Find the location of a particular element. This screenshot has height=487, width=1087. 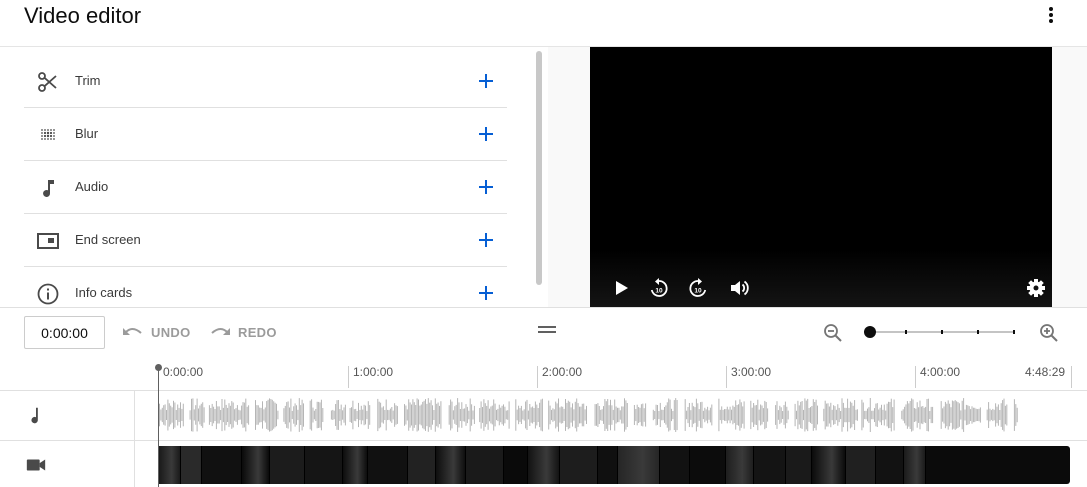

tool-label: End screen is located at coordinates (108, 239).